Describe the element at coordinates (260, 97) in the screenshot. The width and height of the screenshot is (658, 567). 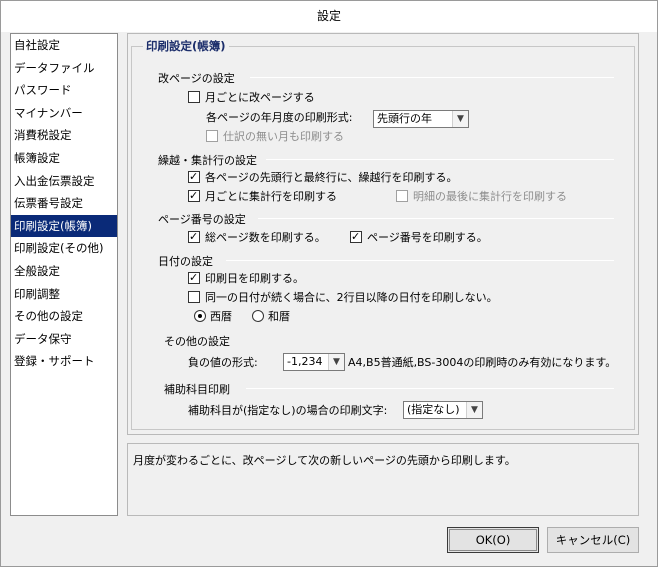
I see `checkbox-label: 月ごとに改ページする` at that location.